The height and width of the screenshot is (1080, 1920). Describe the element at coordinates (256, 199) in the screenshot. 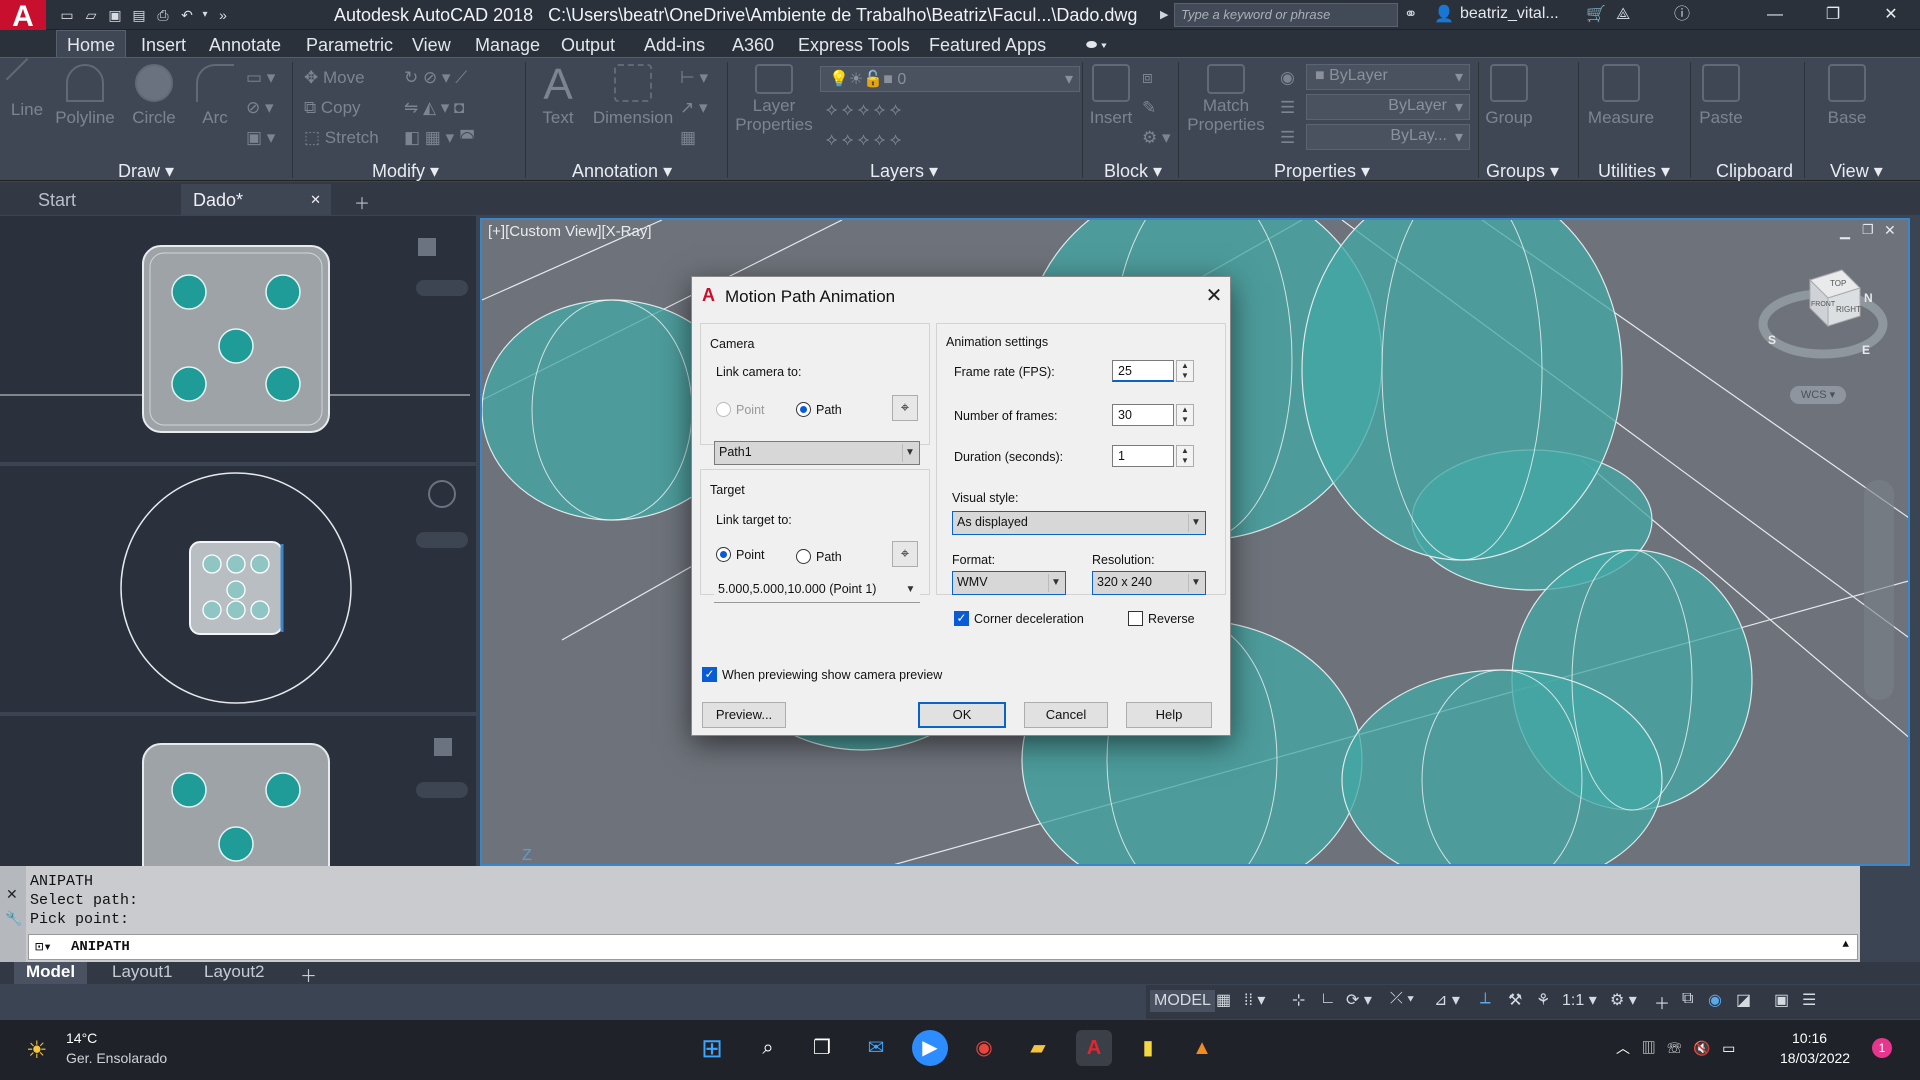

I see `tab-dado: Dado* ✕` at that location.